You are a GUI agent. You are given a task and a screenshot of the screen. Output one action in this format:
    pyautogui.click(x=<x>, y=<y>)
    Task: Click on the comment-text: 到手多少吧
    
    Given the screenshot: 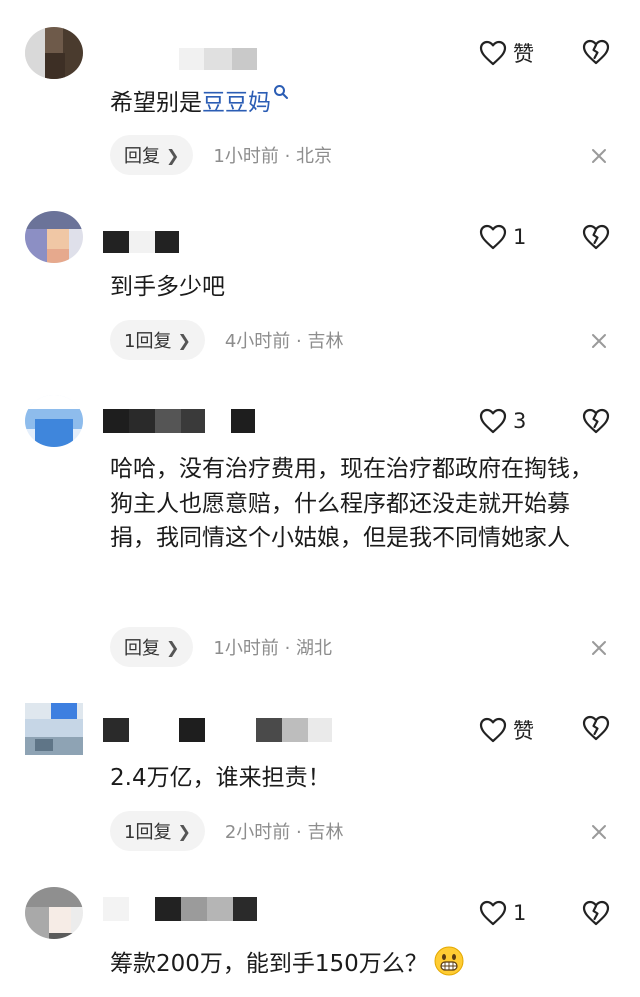 What is the action you would take?
    pyautogui.click(x=167, y=287)
    